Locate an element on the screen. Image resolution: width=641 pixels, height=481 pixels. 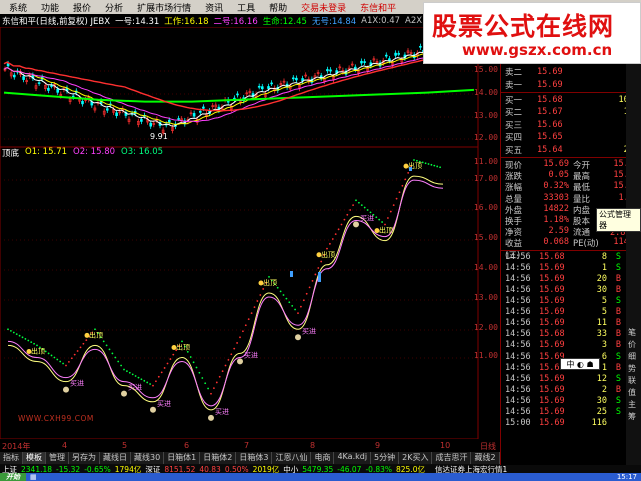
buy-level-cell: 买一 is located at coordinates (514, 101).